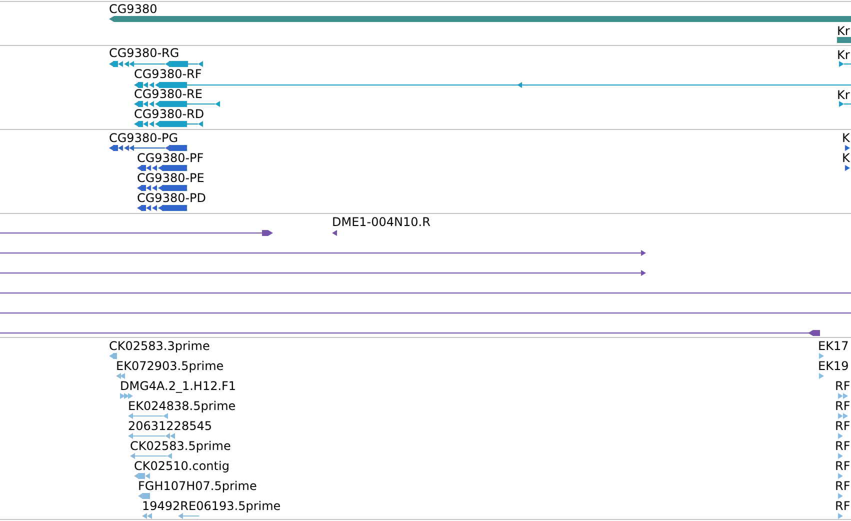 This screenshot has width=851, height=521. Describe the element at coordinates (833, 346) in the screenshot. I see `feature-label: EK17` at that location.